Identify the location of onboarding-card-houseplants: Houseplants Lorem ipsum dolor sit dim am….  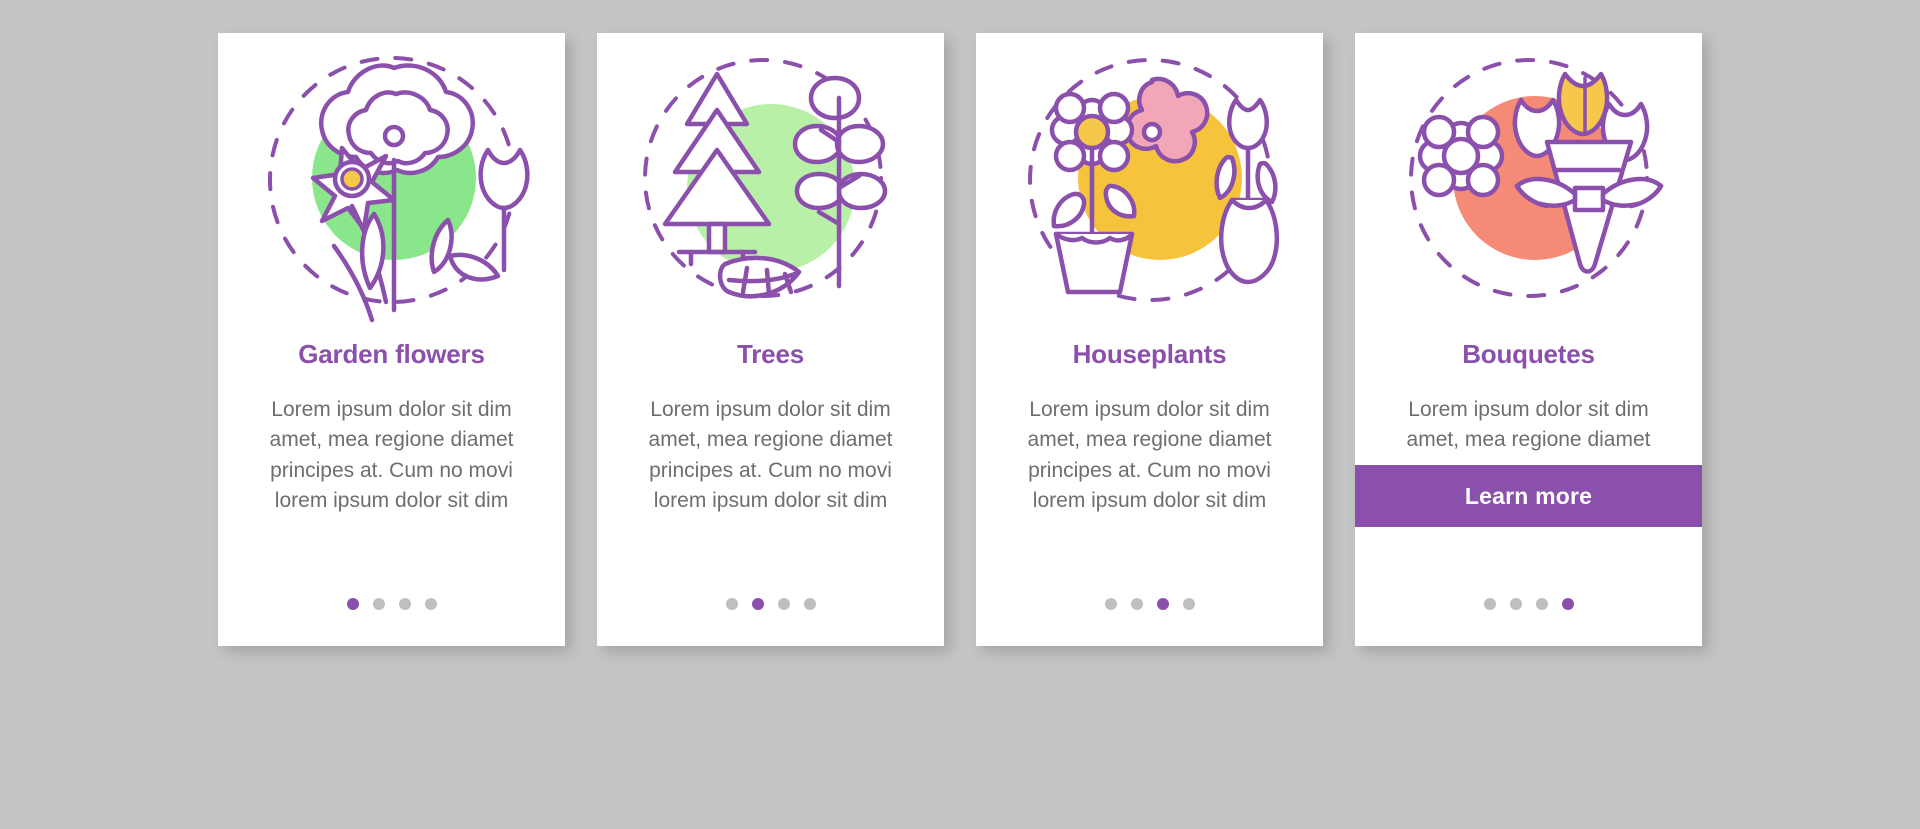
(1149, 339).